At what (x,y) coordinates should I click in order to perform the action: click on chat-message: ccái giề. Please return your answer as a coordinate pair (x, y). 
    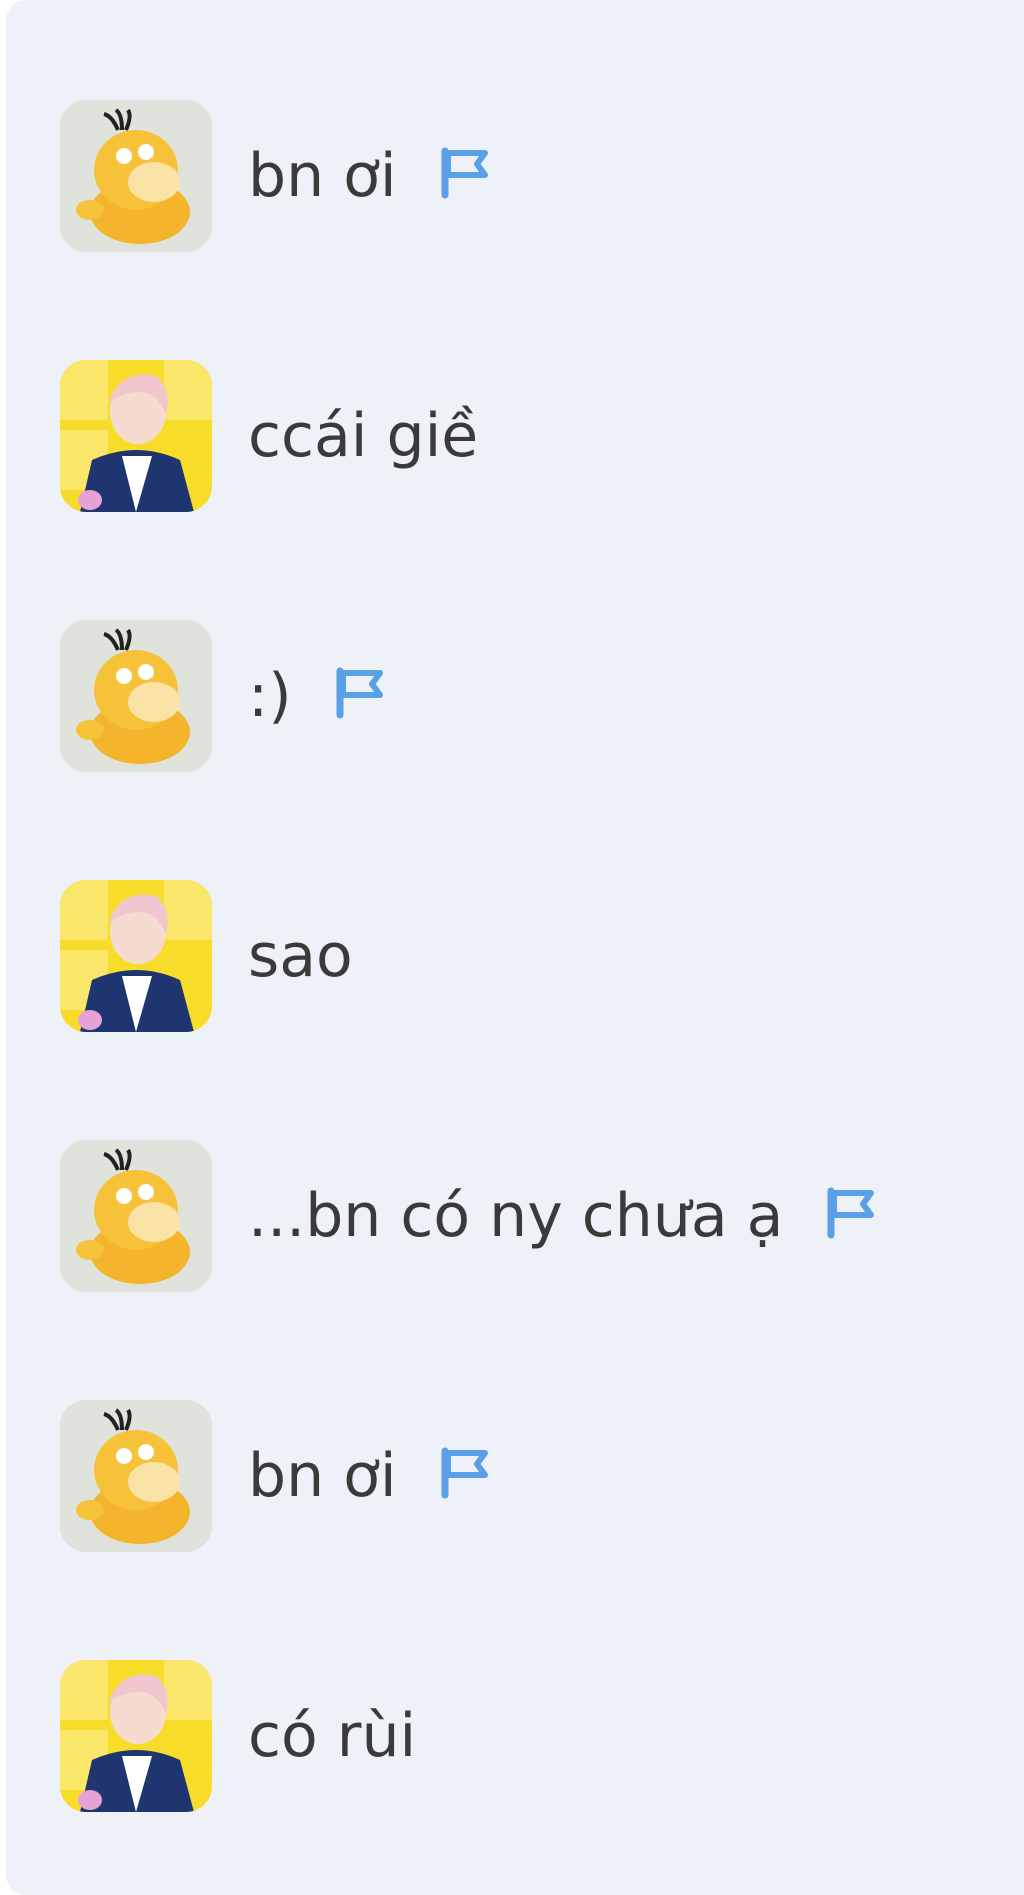
    Looking at the image, I should click on (269, 436).